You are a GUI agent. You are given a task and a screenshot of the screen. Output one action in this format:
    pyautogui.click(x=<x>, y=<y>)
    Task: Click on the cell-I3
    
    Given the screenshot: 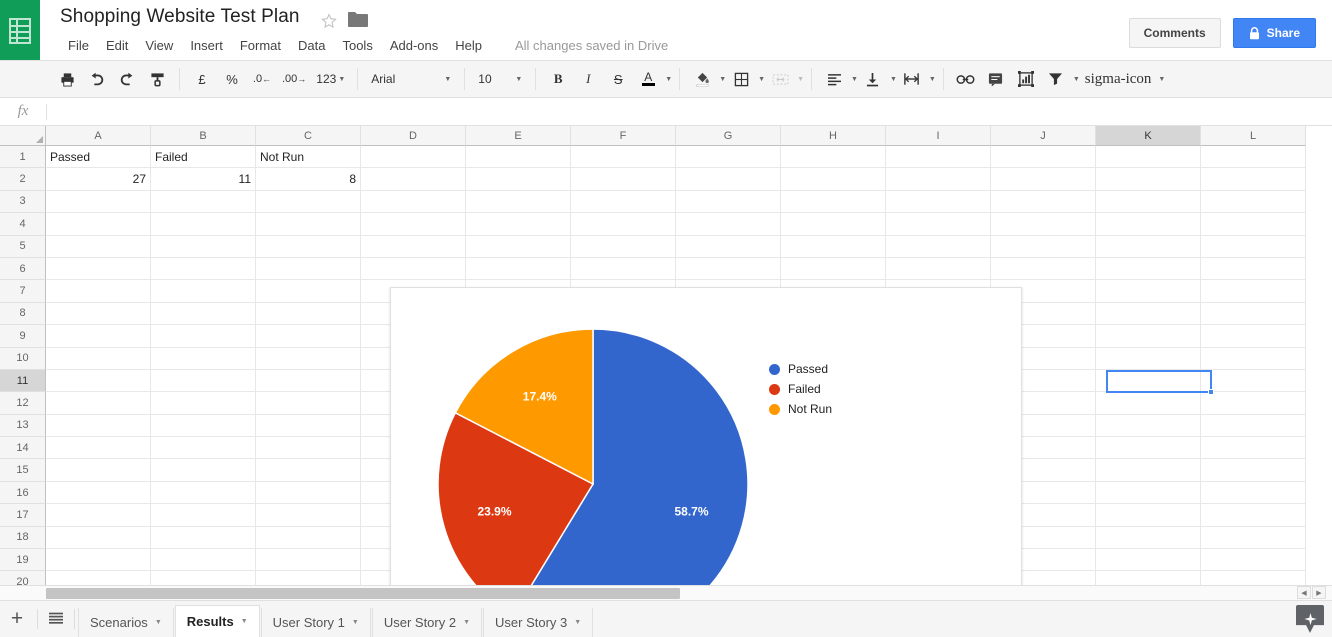 What is the action you would take?
    pyautogui.click(x=938, y=202)
    